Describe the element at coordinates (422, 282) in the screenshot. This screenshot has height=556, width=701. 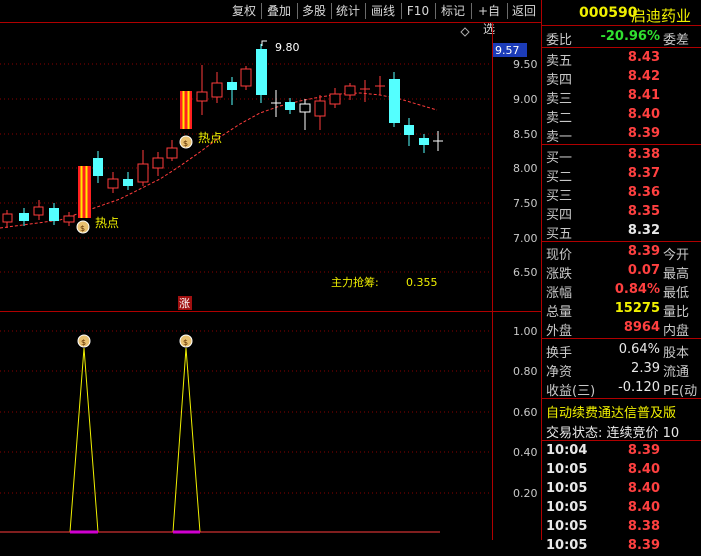
I see `main-force-value: 0.355` at that location.